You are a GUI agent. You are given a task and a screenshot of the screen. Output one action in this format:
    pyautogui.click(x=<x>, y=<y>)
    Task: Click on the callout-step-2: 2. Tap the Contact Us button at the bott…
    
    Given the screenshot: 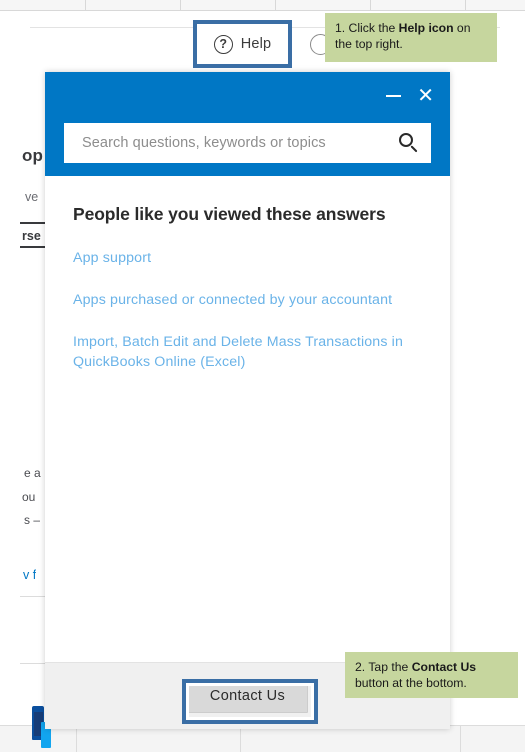 What is the action you would take?
    pyautogui.click(x=431, y=675)
    